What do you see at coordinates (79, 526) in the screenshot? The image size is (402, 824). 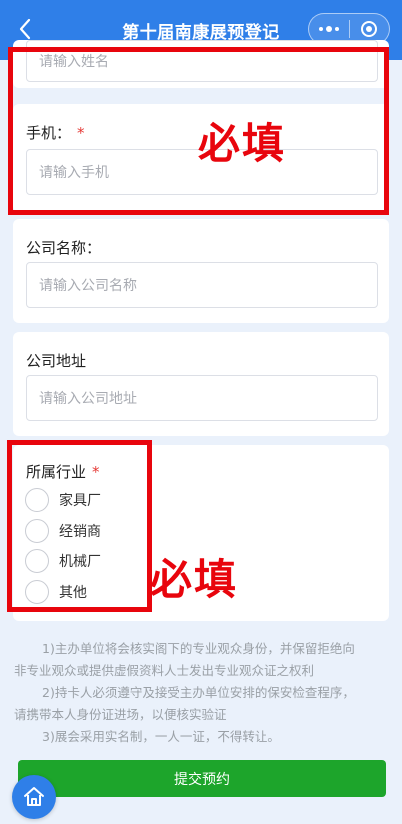 I see `required-highlight-box` at bounding box center [79, 526].